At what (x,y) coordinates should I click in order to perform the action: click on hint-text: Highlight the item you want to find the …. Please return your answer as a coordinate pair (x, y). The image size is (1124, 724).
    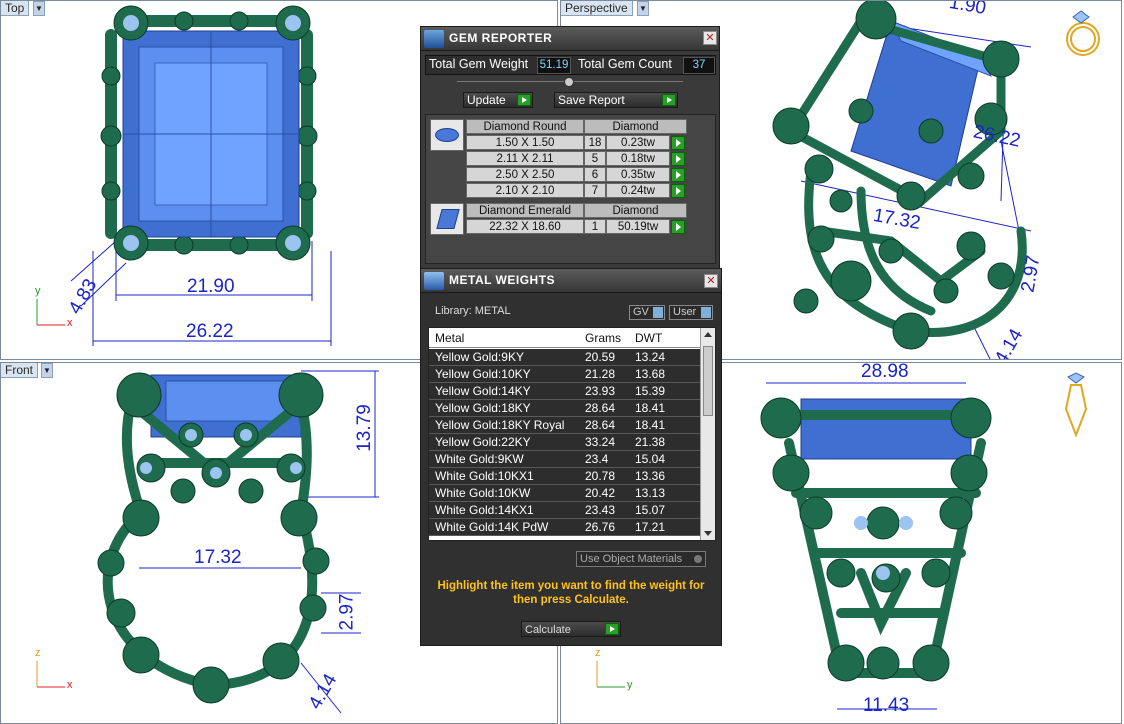
    Looking at the image, I should click on (571, 593).